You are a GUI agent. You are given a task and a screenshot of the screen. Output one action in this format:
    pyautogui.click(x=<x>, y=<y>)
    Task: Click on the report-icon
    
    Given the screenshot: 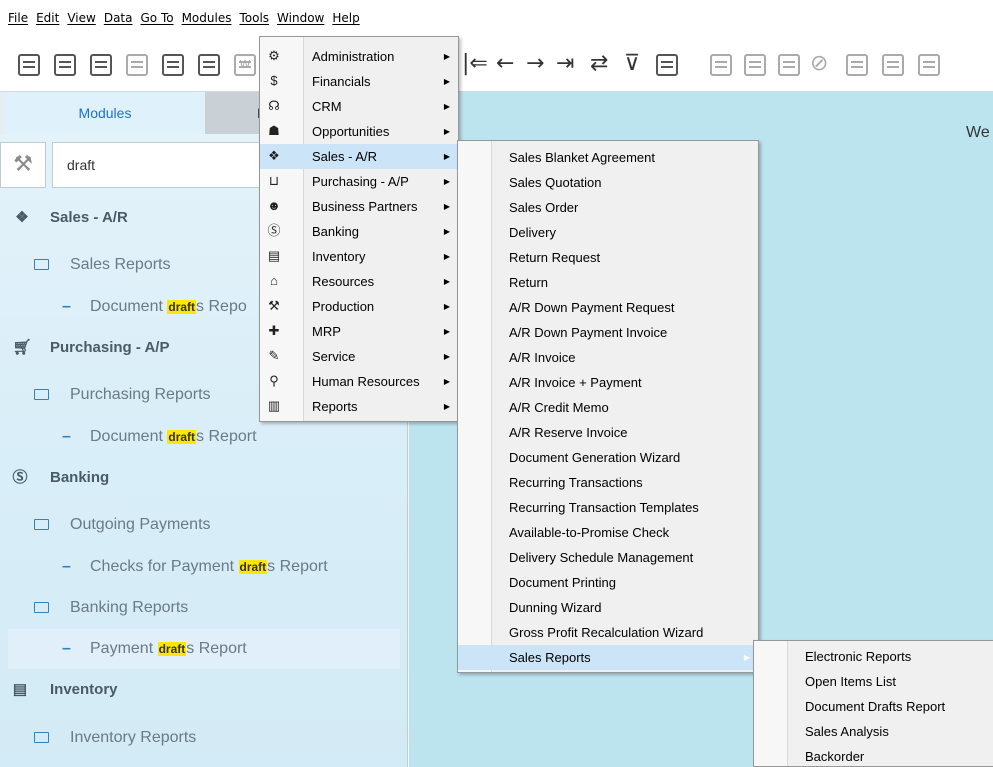 What is the action you would take?
    pyautogui.click(x=929, y=65)
    